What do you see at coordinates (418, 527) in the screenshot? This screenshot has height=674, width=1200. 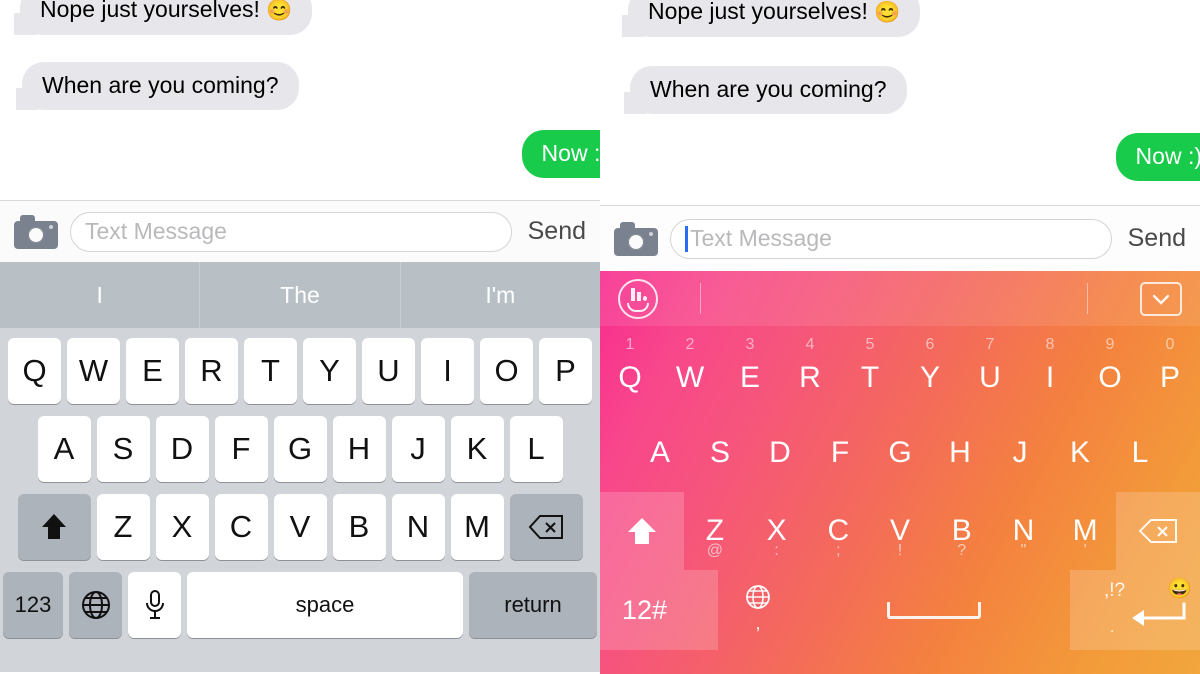 I see `key-n: N` at bounding box center [418, 527].